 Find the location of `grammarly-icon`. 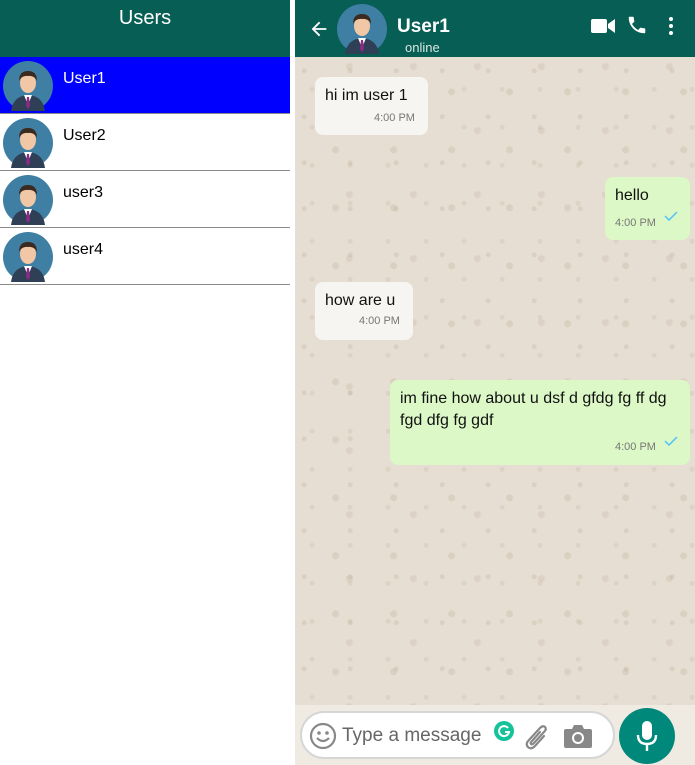

grammarly-icon is located at coordinates (504, 731).